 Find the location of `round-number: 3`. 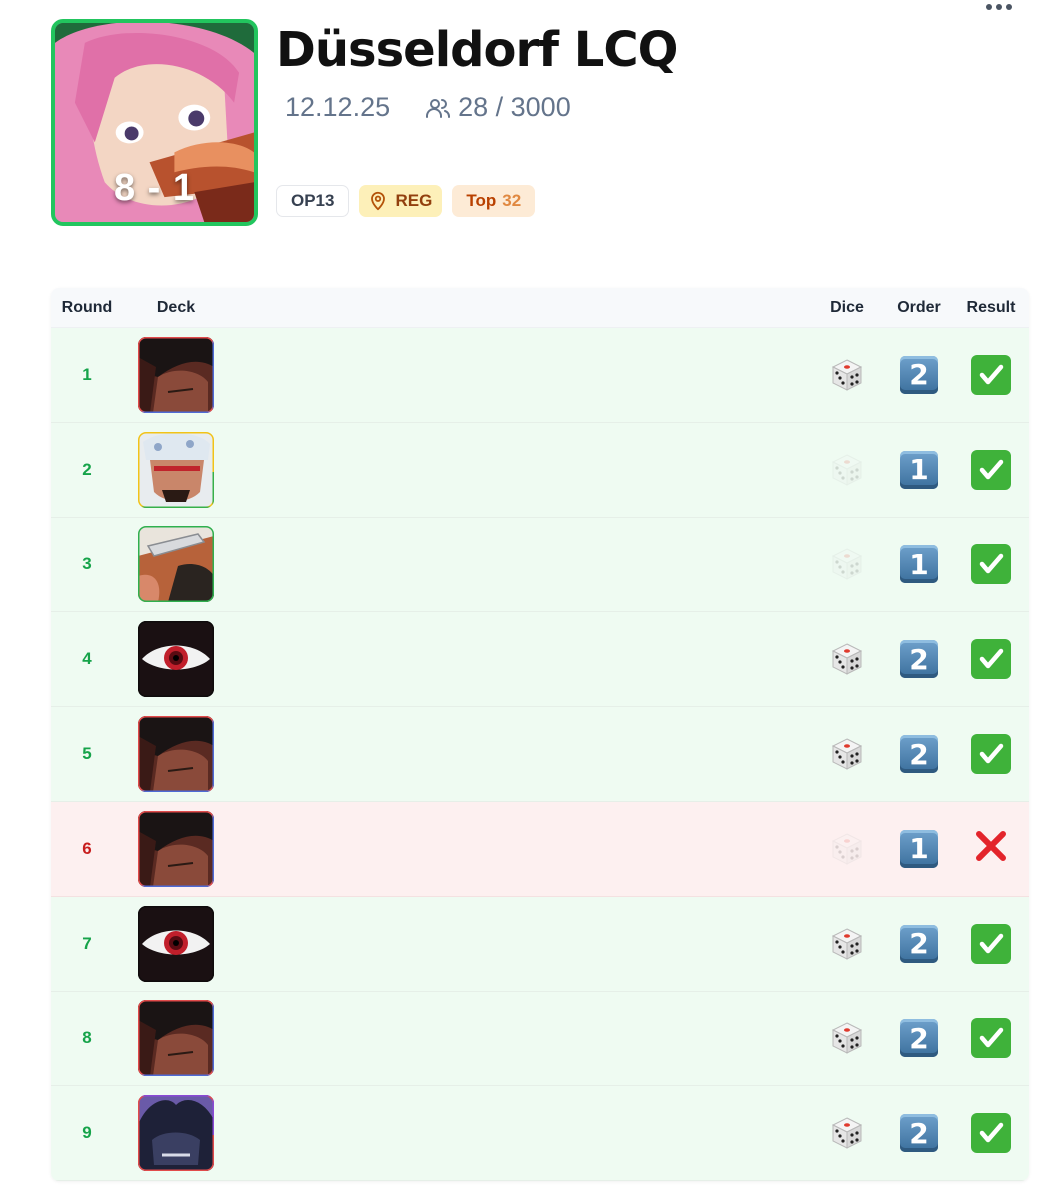

round-number: 3 is located at coordinates (87, 564).